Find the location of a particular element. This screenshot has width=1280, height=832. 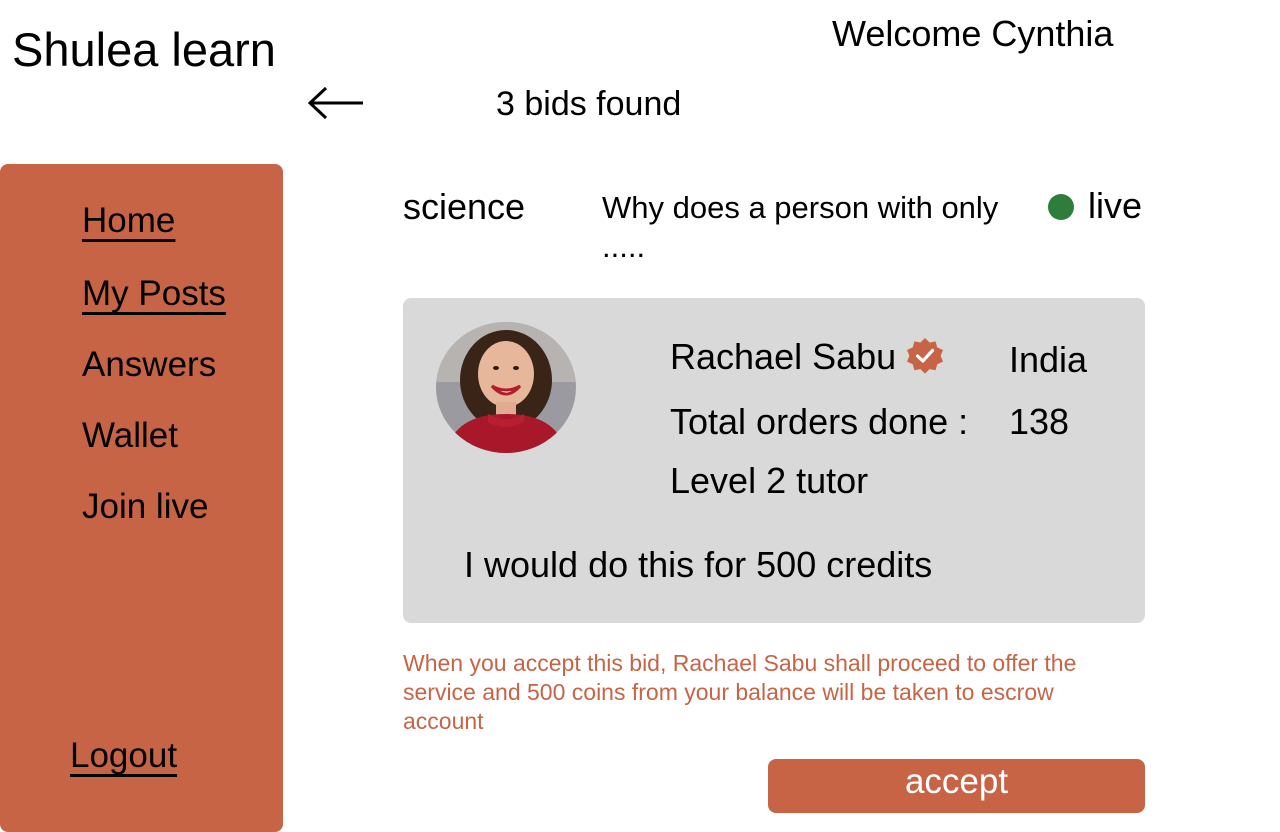

sidebar-item-answers: Answers is located at coordinates (149, 365).